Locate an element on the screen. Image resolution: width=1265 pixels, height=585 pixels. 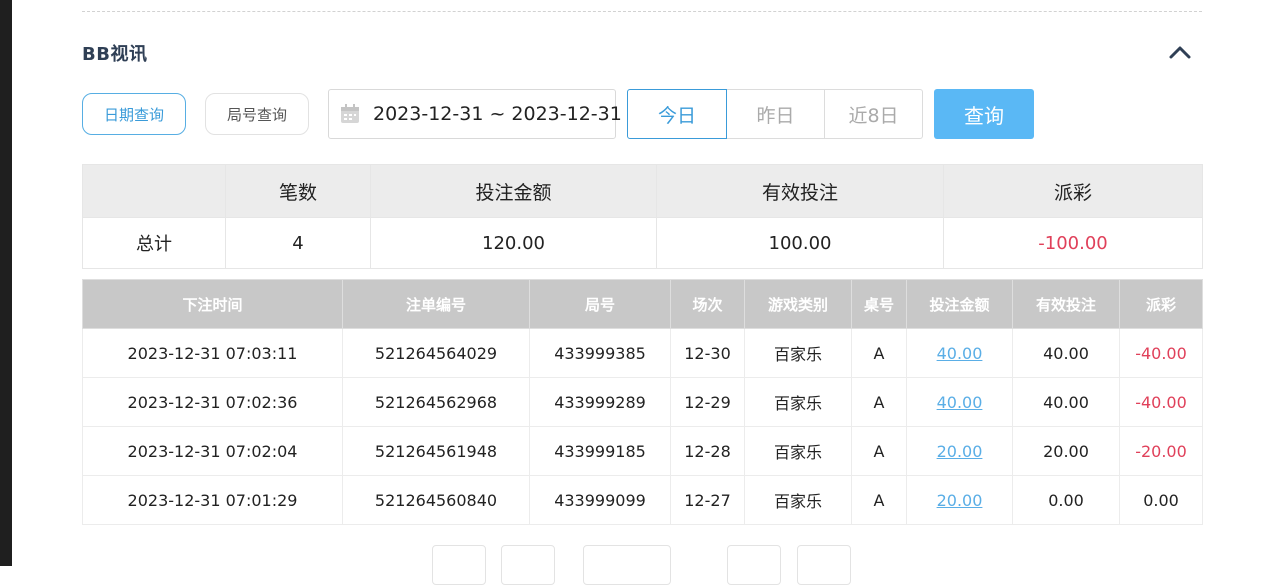
summary-header-count: 笔数 is located at coordinates (298, 191).